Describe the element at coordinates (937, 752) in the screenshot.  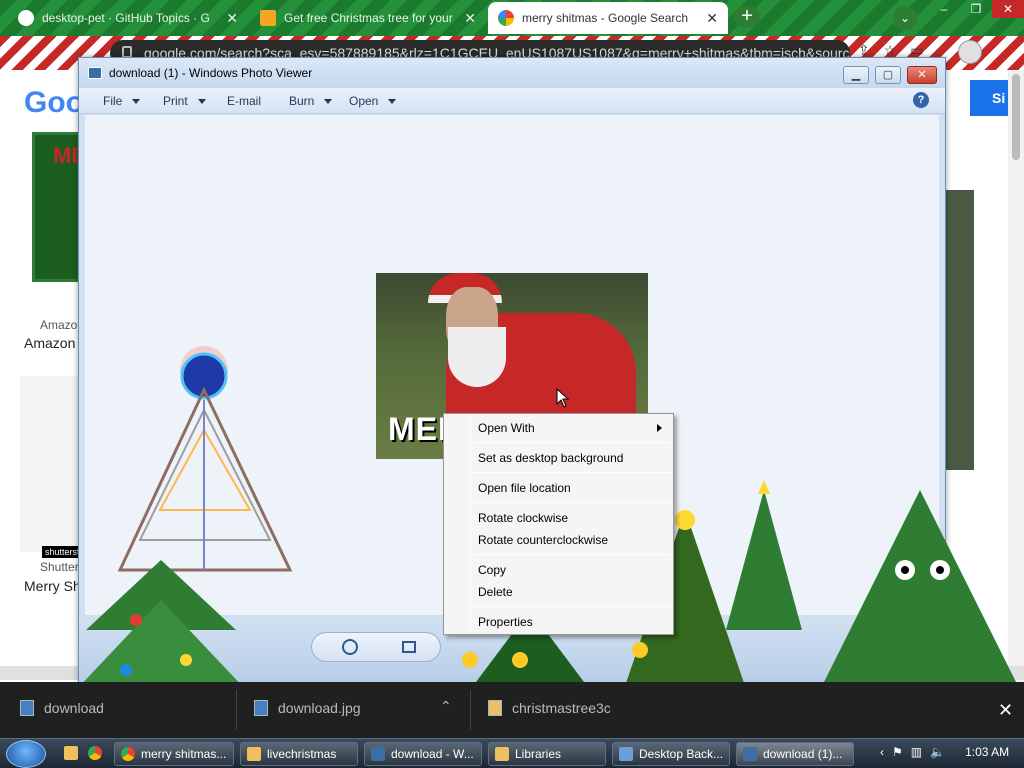
I see `volume-icon: 🔈` at that location.